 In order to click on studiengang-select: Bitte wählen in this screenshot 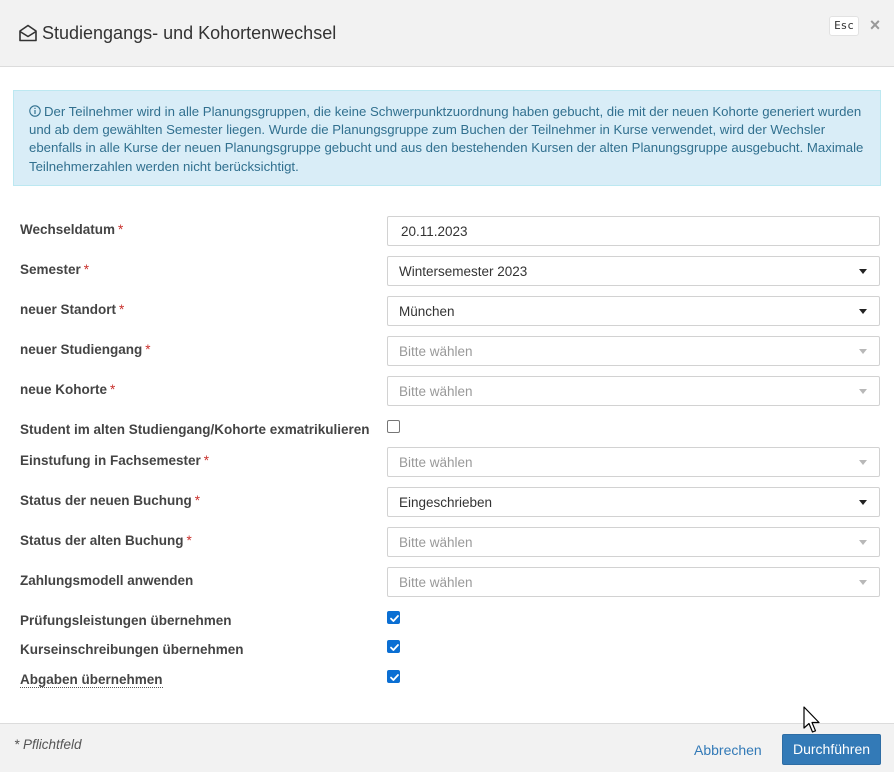, I will do `click(633, 351)`.